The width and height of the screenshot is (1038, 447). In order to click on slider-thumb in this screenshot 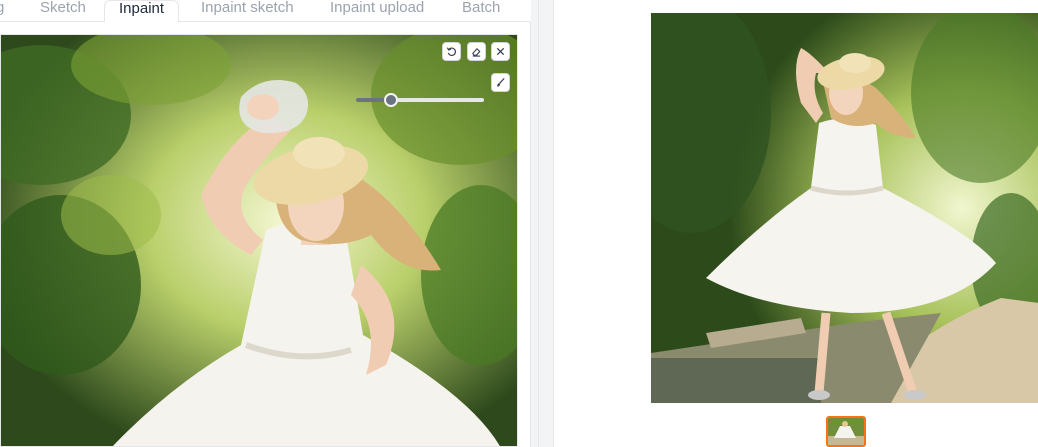, I will do `click(390, 100)`.